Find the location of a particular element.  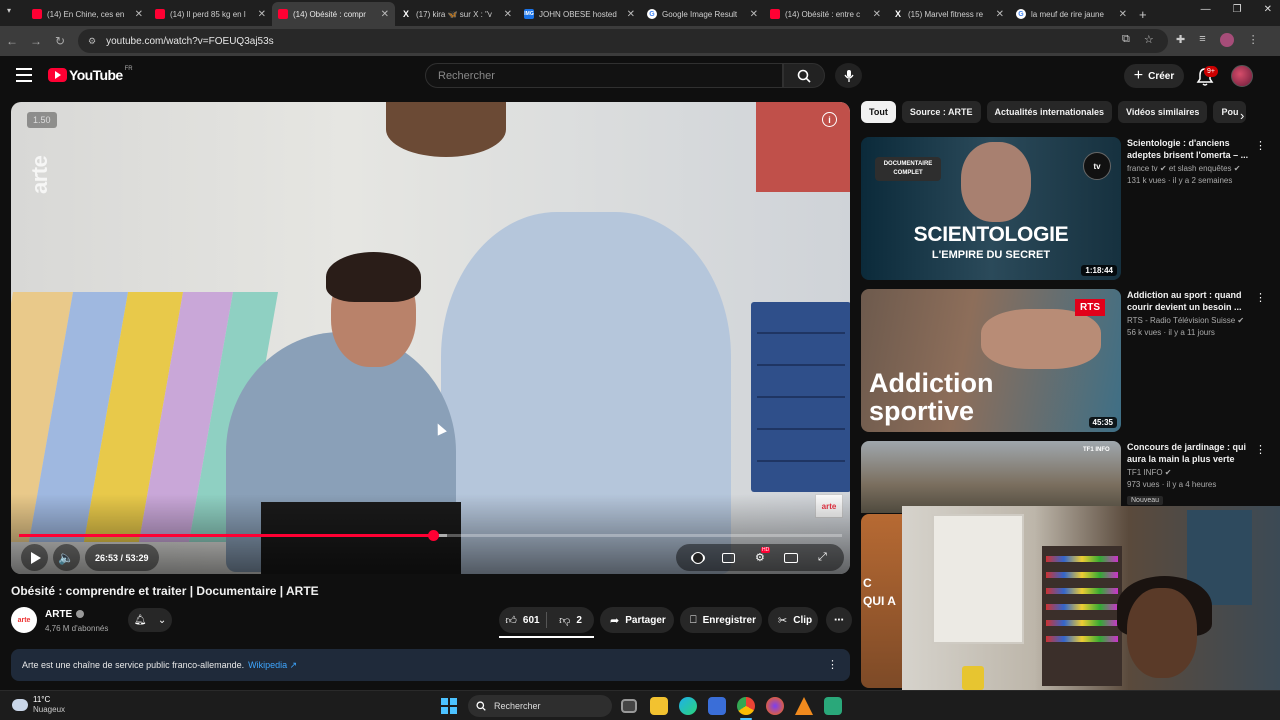

firefox-icon is located at coordinates (775, 706).